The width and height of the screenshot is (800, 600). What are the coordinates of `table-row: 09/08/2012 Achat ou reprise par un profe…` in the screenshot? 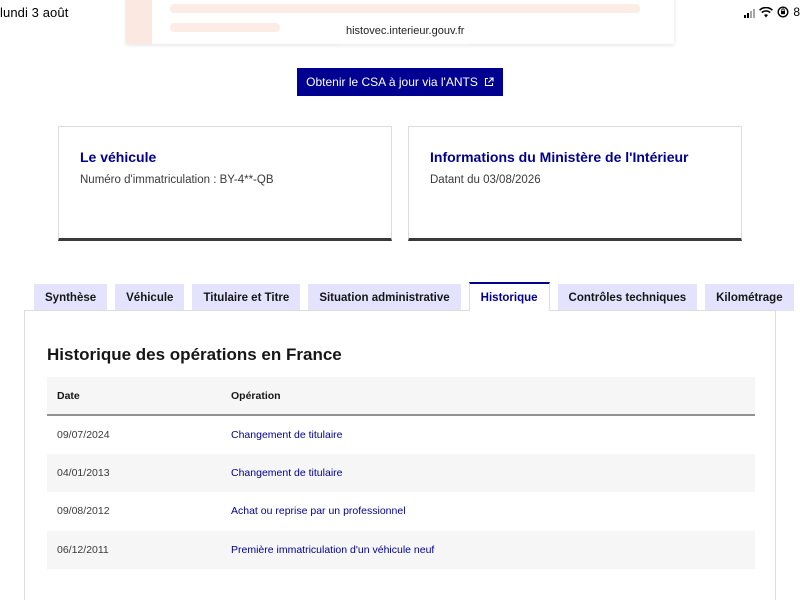 It's located at (401, 511).